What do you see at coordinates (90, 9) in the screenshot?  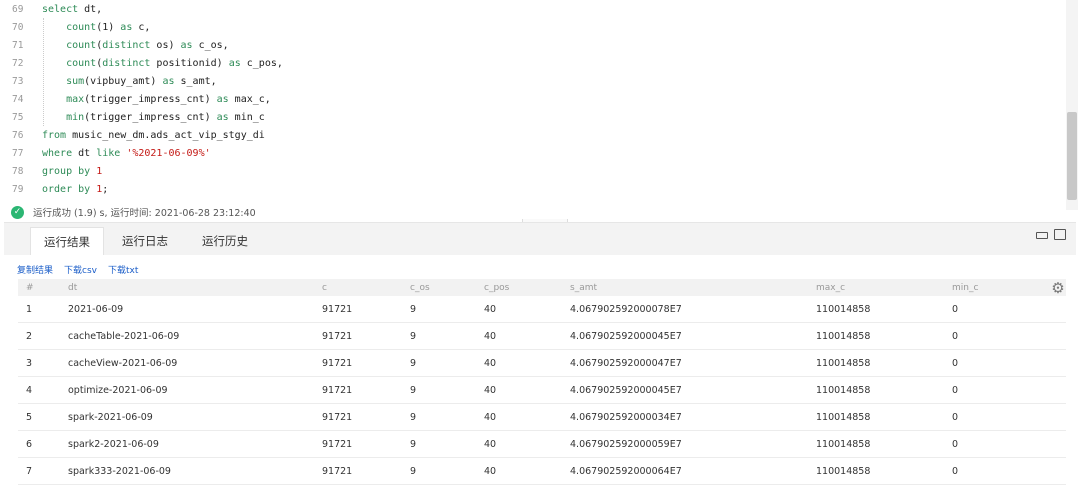 I see `code-token: dt,` at bounding box center [90, 9].